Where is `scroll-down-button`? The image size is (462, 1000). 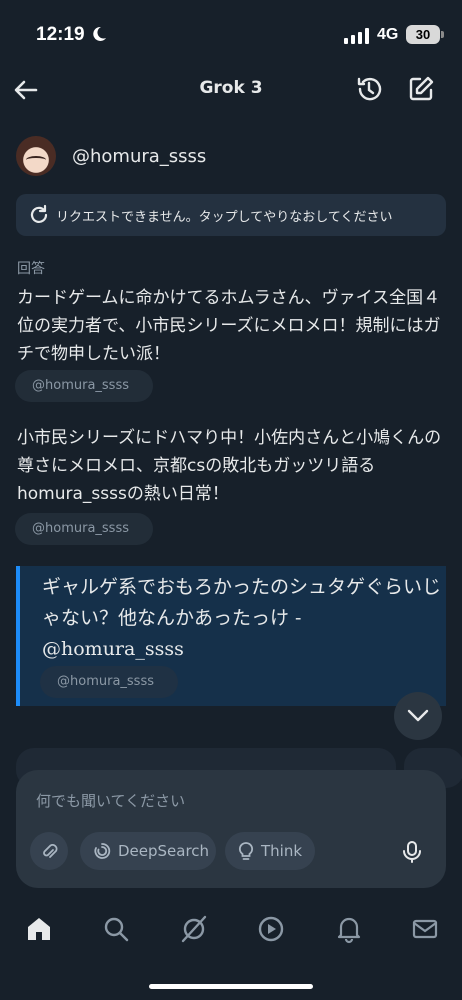
scroll-down-button is located at coordinates (418, 716).